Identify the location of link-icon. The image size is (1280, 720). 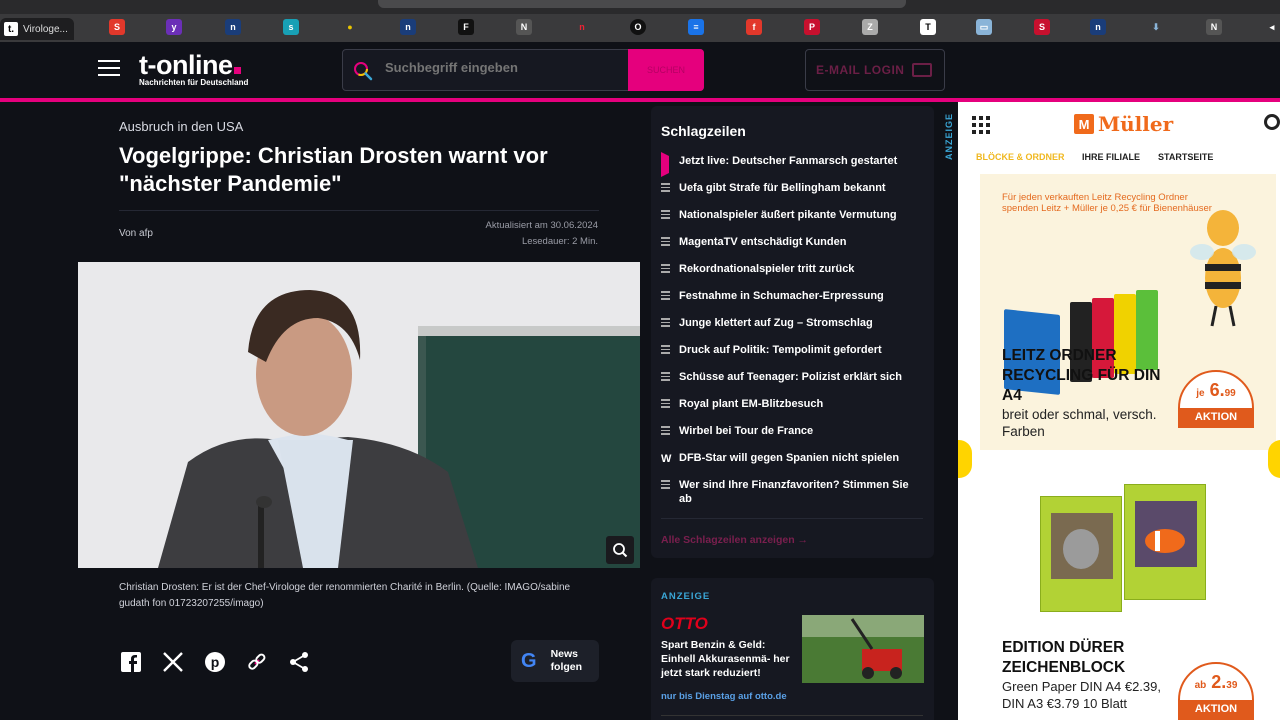
(257, 662).